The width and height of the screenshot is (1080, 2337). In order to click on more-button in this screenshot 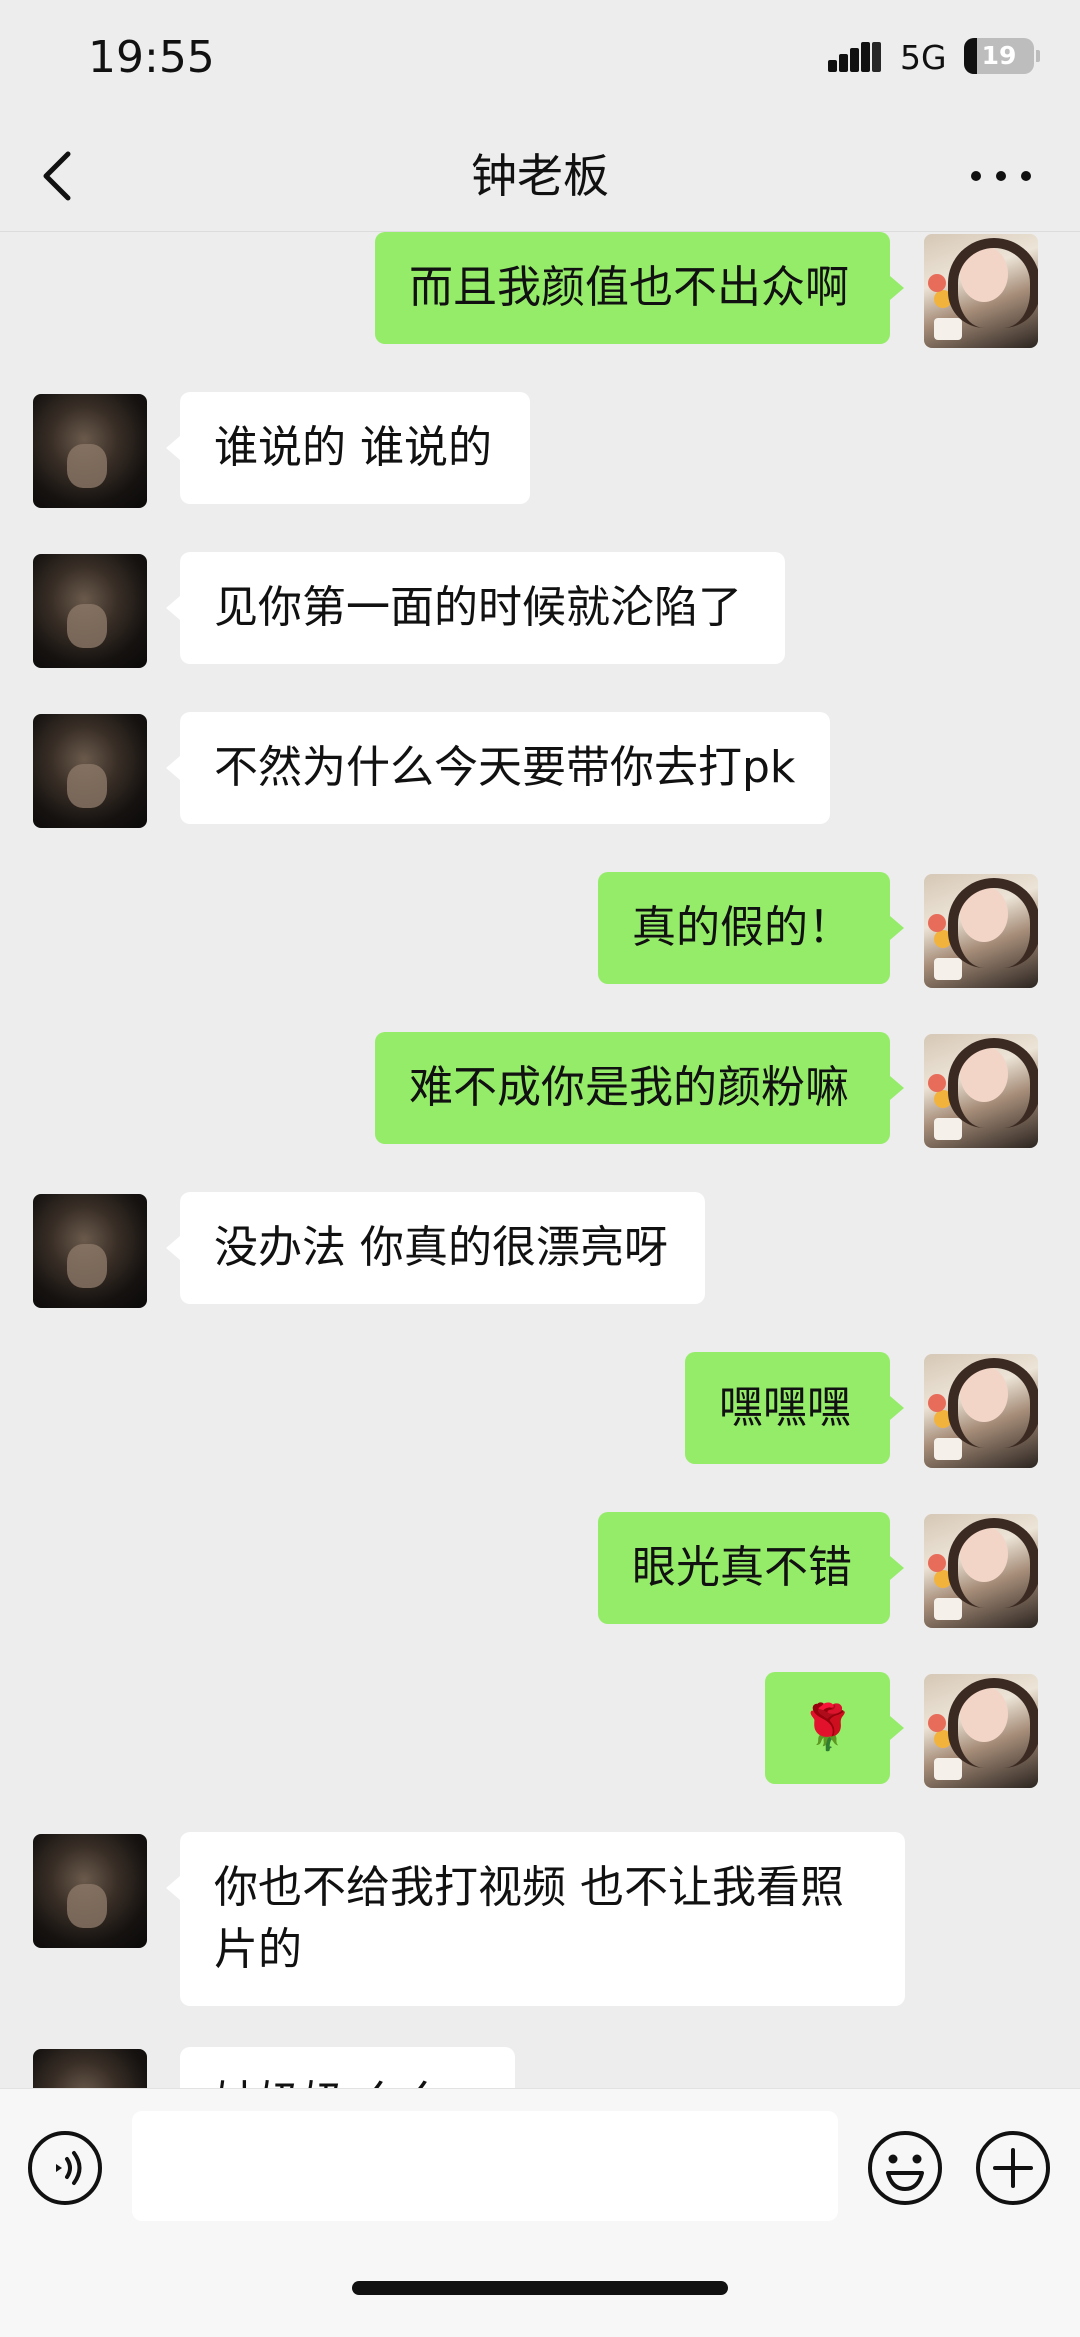, I will do `click(1001, 176)`.